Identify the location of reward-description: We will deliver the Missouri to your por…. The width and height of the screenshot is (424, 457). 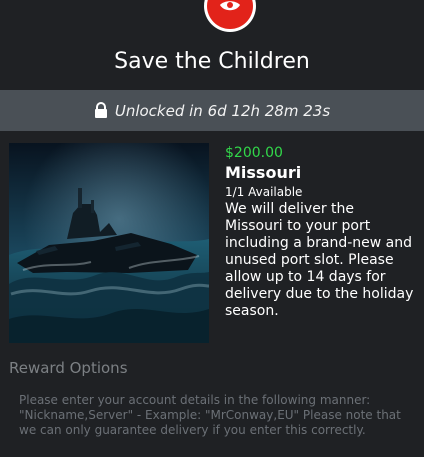
(319, 260).